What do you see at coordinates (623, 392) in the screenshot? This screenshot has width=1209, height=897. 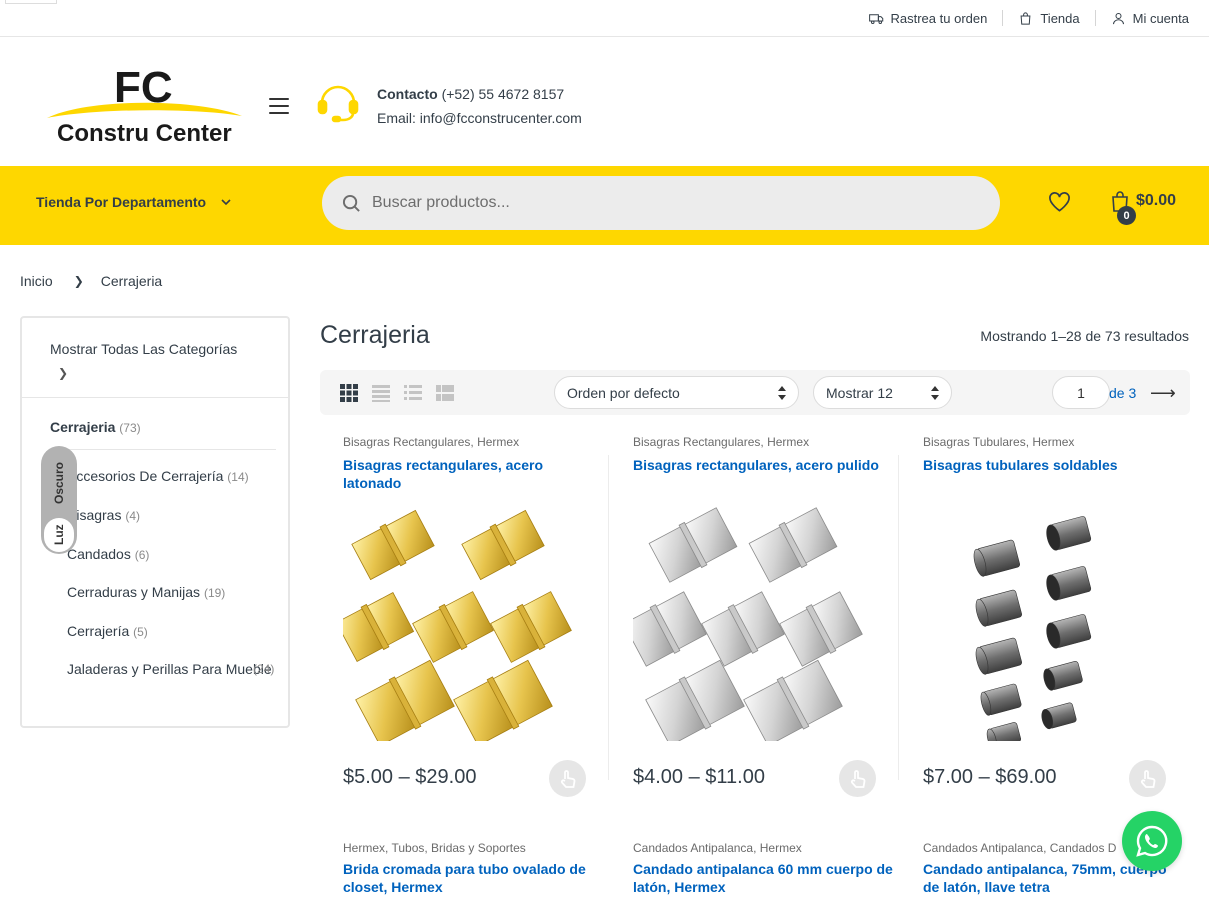 I see `orderby-value: Orden por defecto` at bounding box center [623, 392].